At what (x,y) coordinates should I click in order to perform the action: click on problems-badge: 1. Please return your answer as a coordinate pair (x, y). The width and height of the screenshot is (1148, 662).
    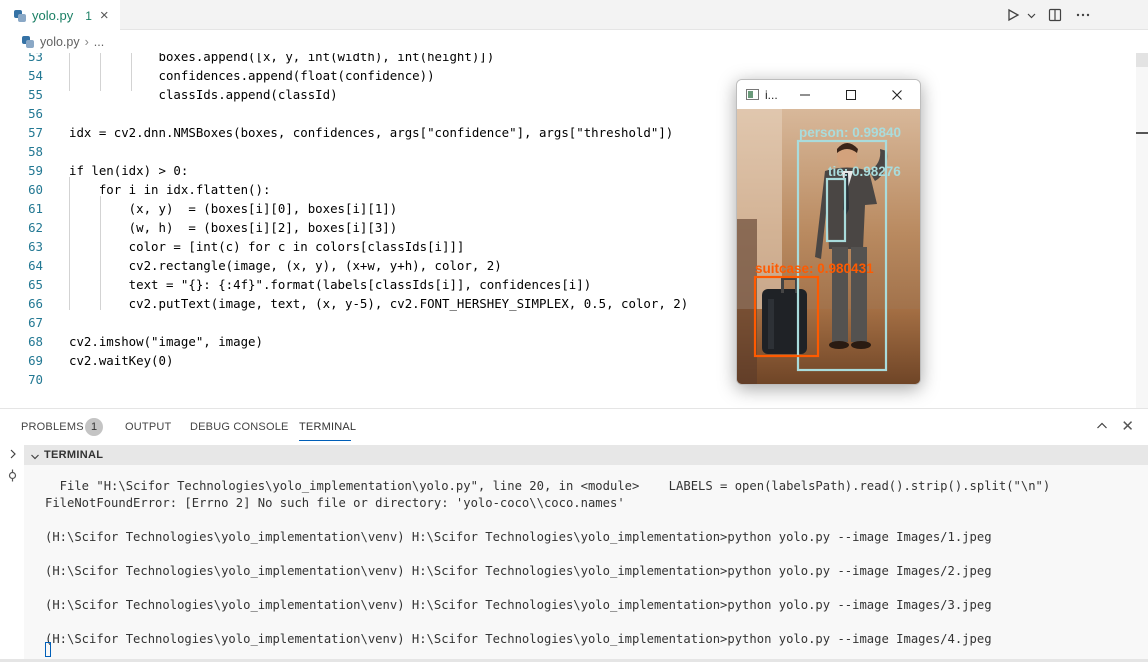
    Looking at the image, I should click on (88, 15).